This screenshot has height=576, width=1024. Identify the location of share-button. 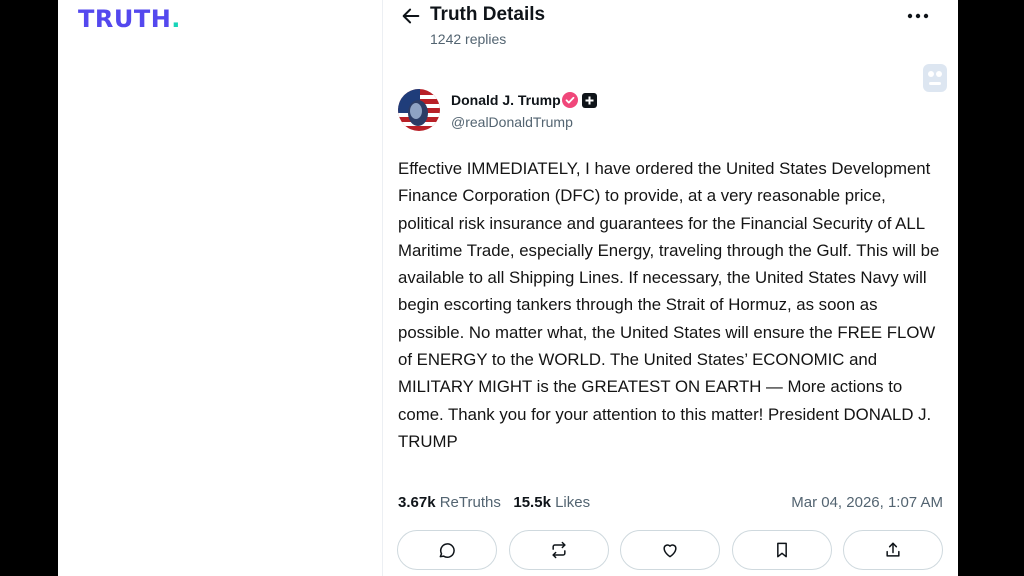
(893, 550).